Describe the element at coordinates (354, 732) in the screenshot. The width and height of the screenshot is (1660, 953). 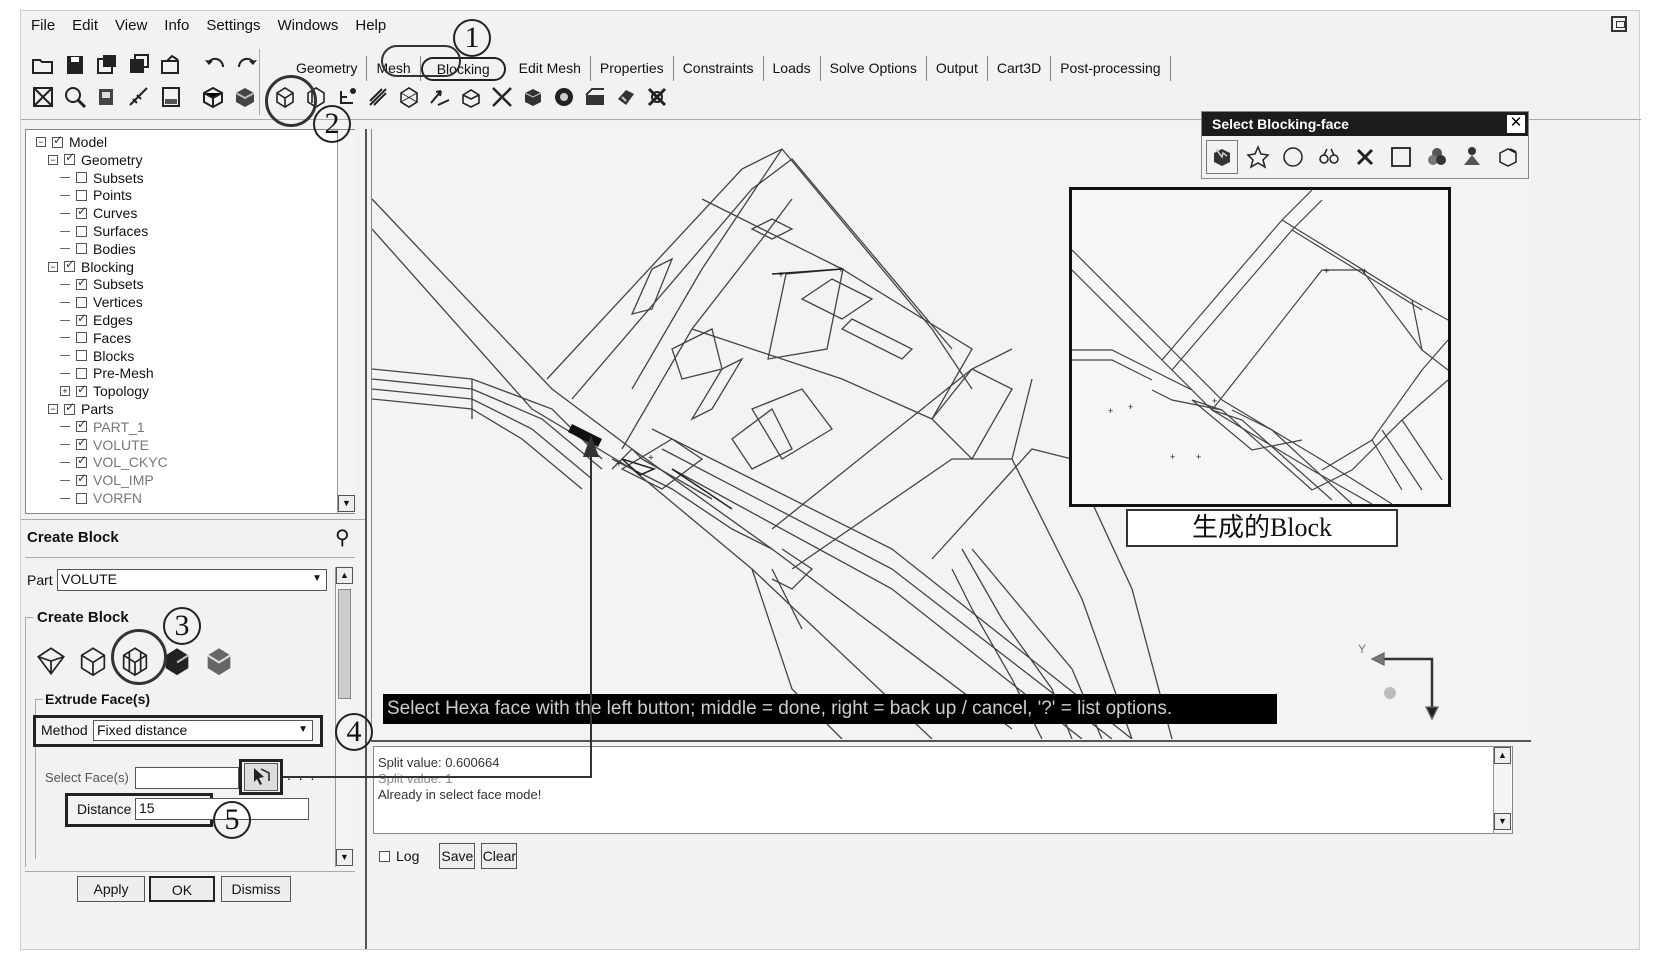
I see `callout-4: 4` at that location.